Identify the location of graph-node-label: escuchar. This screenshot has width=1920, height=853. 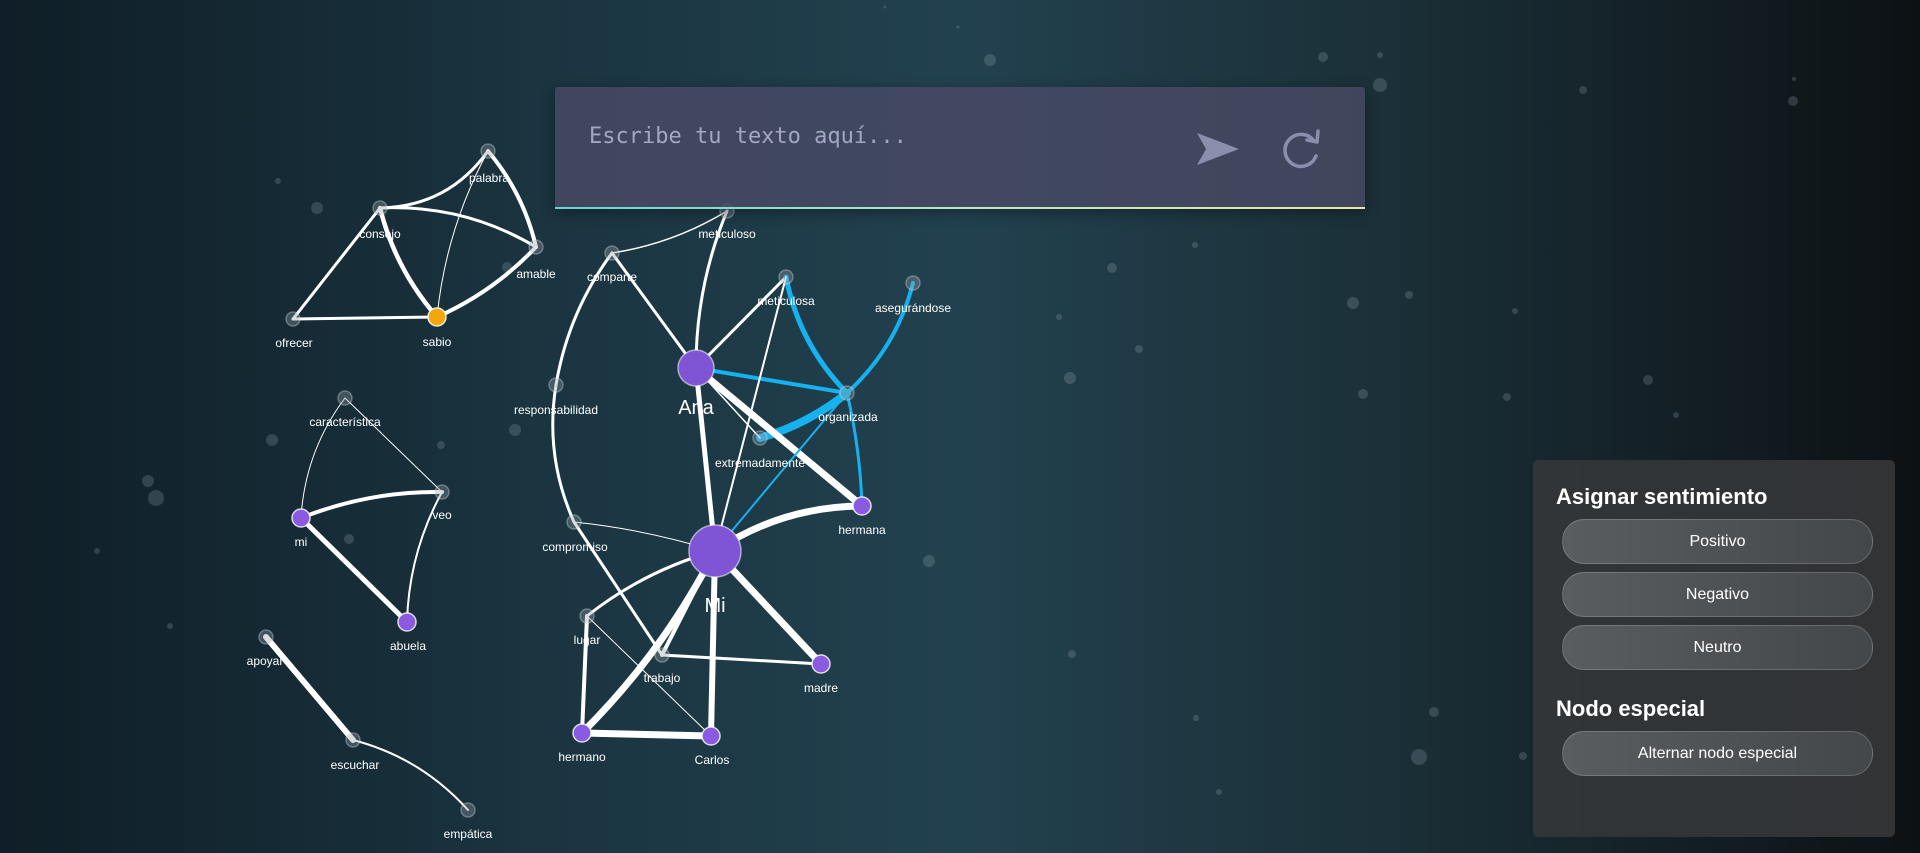
(355, 765).